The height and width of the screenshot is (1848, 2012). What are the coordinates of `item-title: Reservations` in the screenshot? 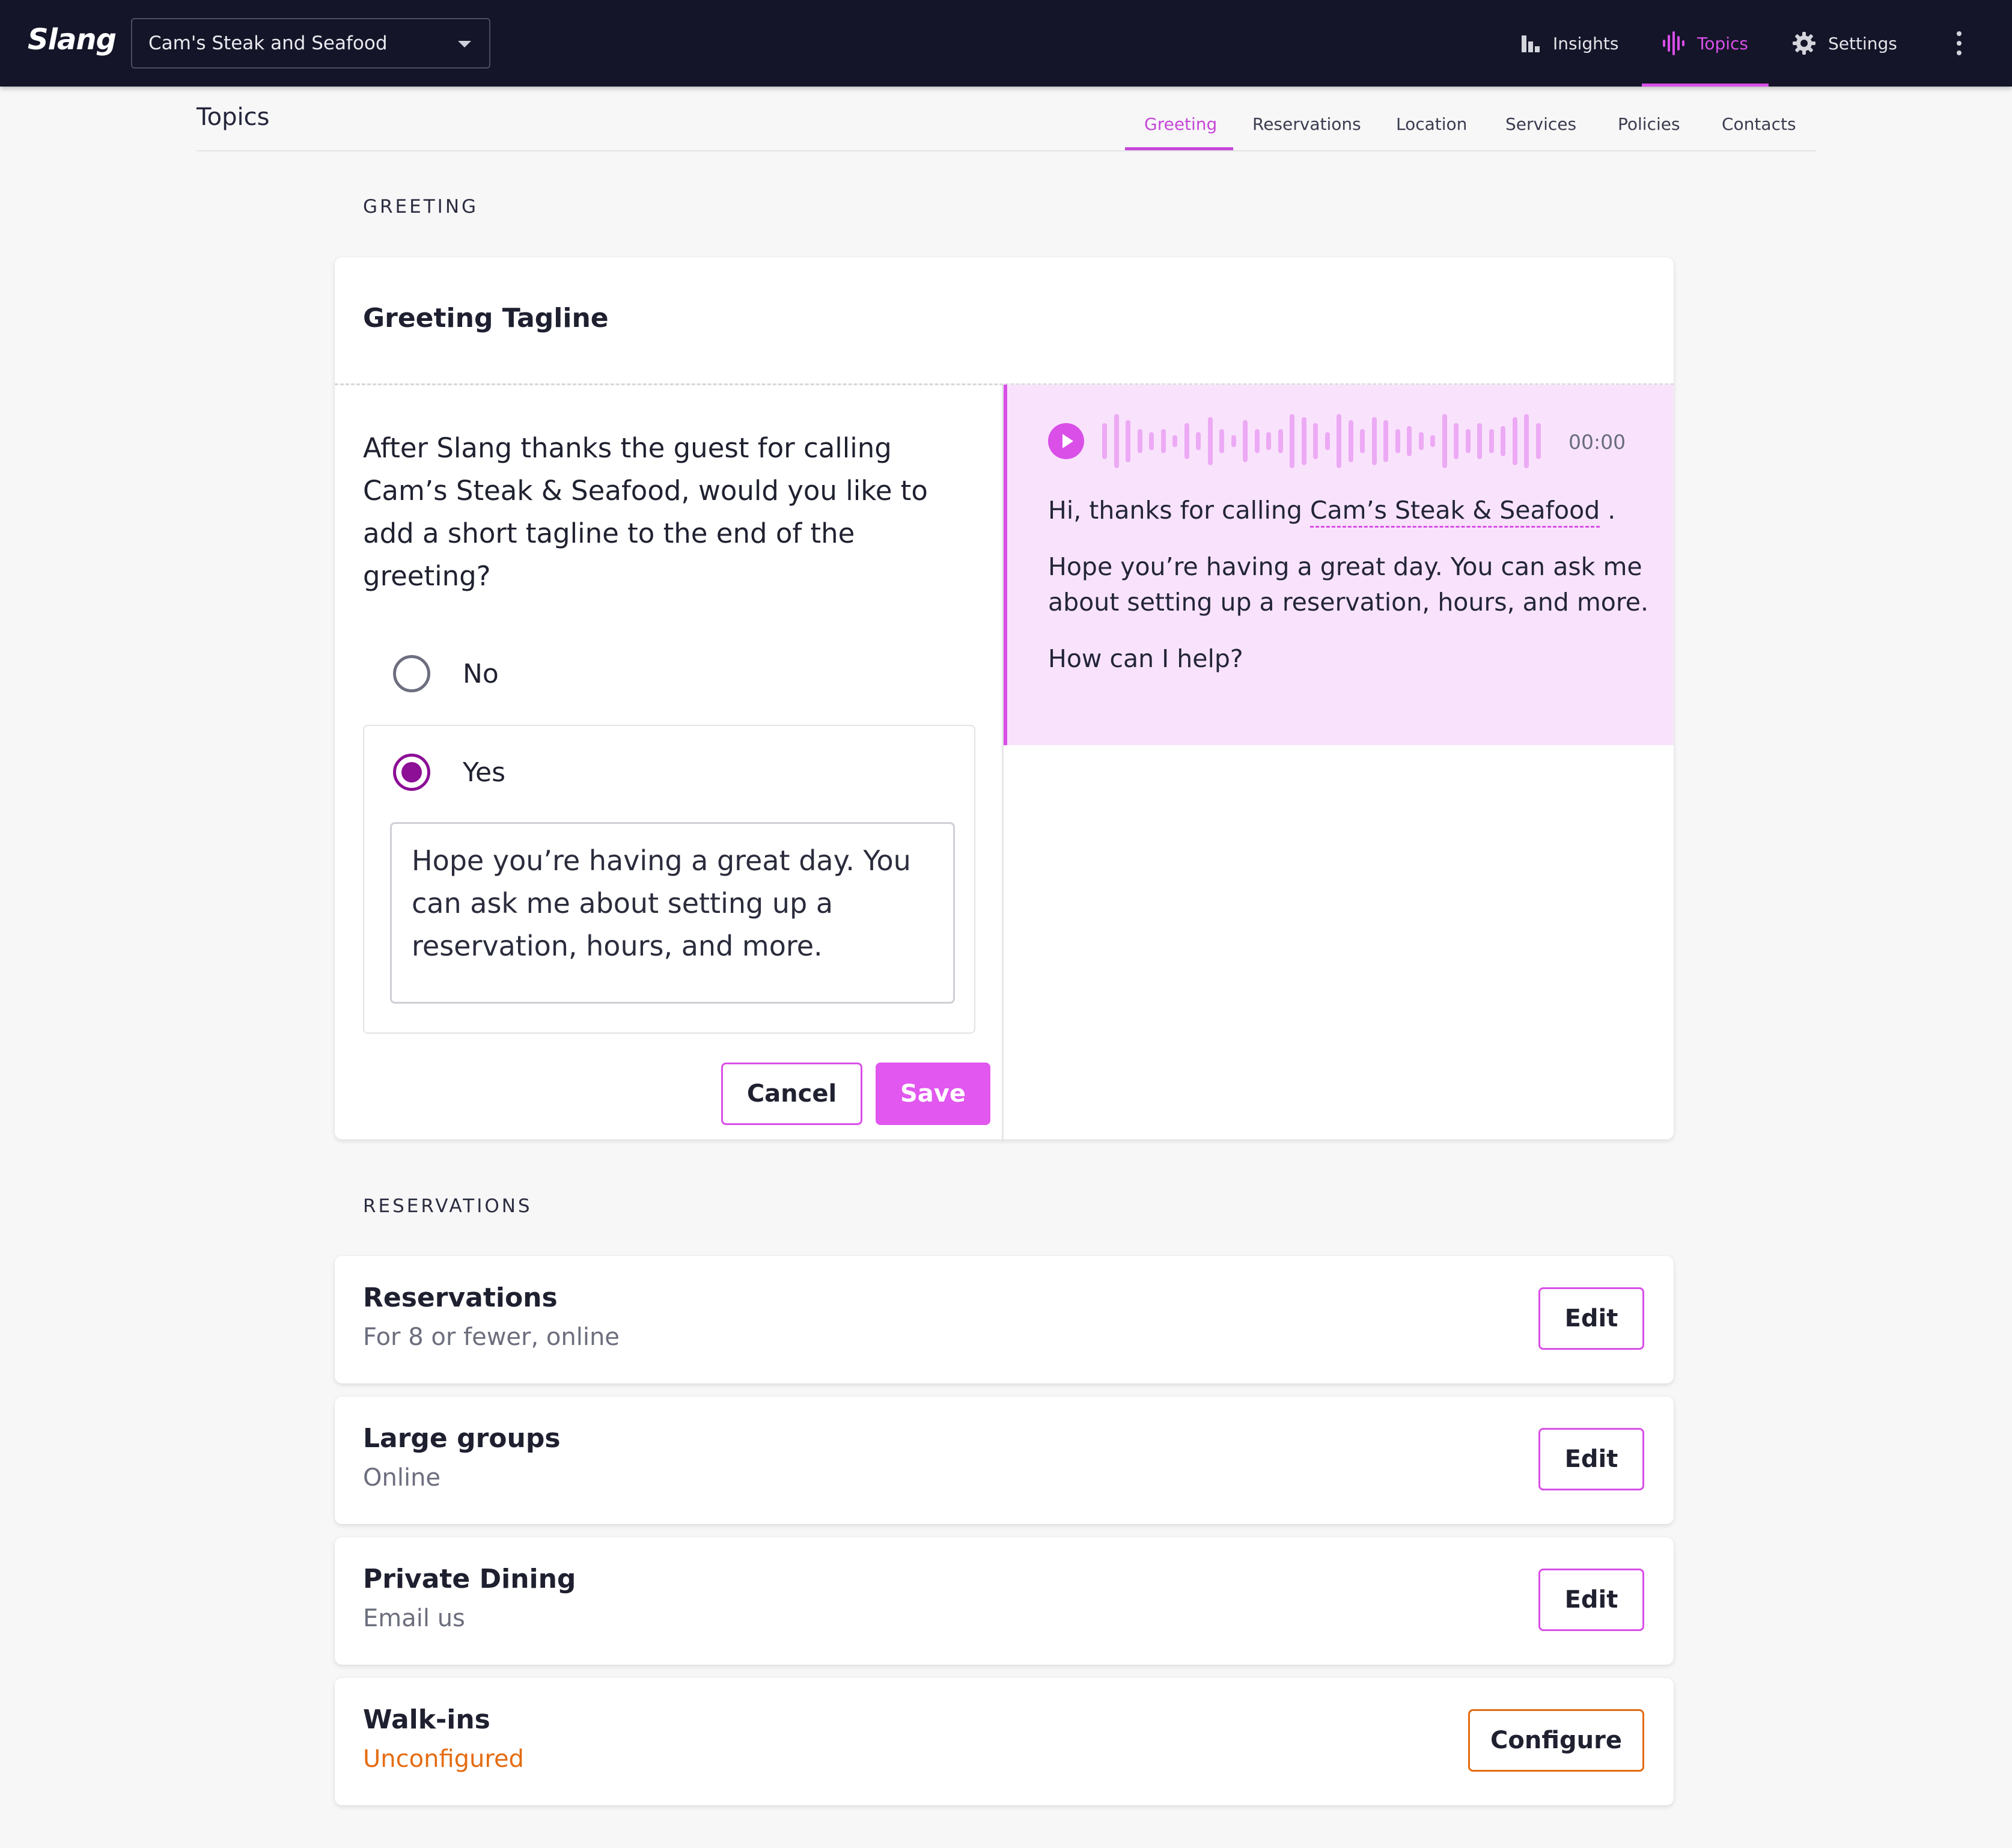 It's located at (460, 1297).